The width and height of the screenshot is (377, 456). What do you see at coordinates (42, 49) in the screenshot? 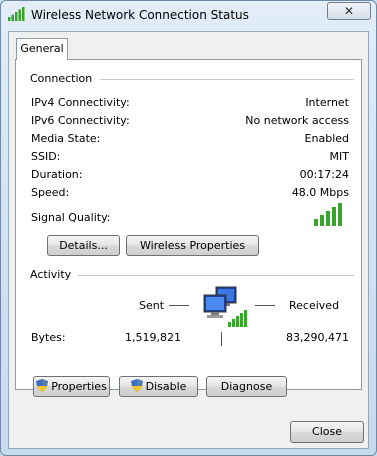
I see `tab-general: General` at bounding box center [42, 49].